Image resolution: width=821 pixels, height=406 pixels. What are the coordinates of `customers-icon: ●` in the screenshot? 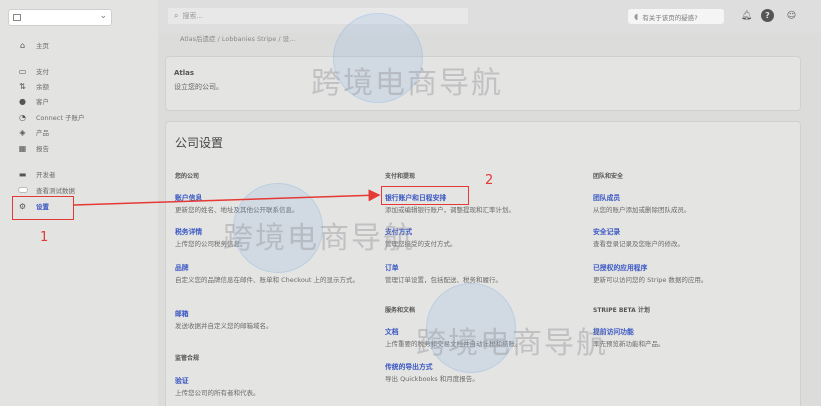 It's located at (22, 101).